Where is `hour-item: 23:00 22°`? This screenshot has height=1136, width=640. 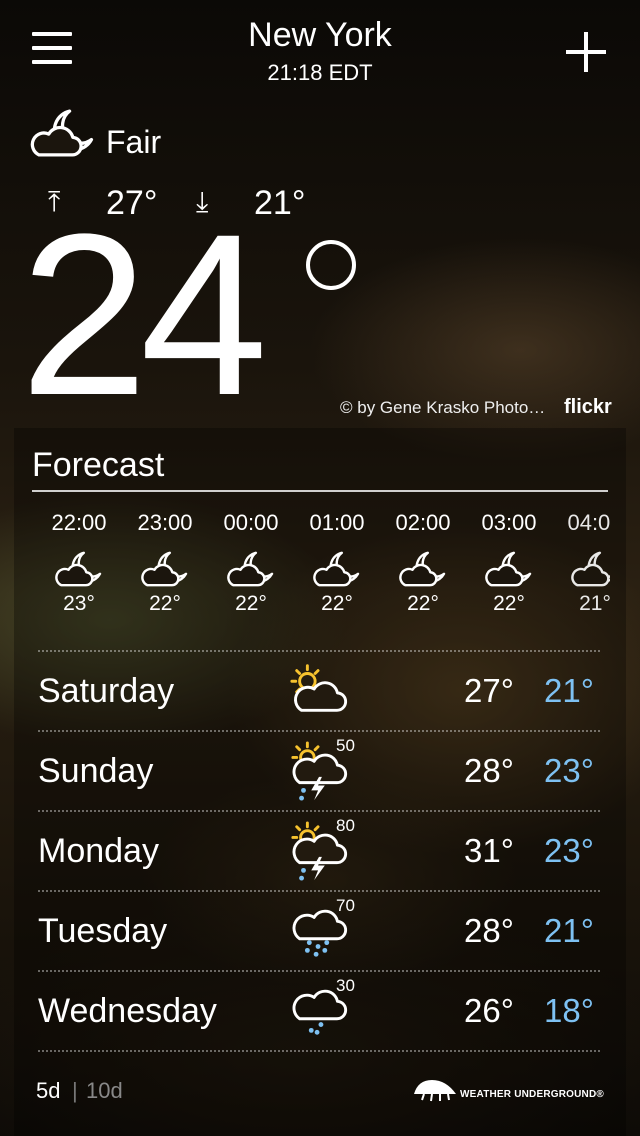
hour-item: 23:00 22° is located at coordinates (165, 563).